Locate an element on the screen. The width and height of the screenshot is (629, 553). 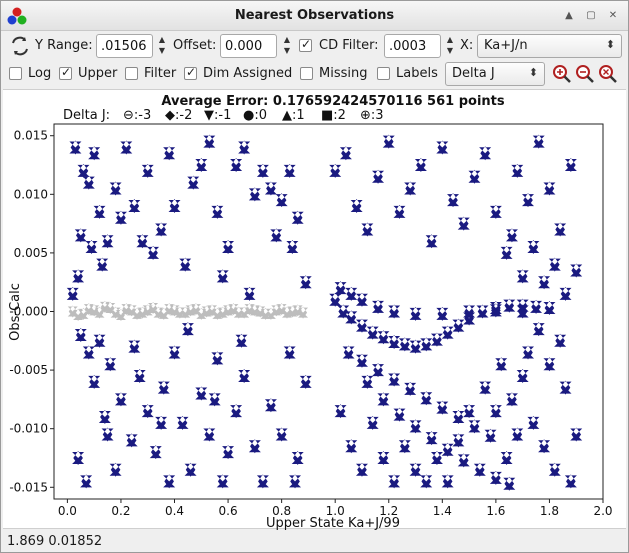
offset-stepper: ▲ ▼ is located at coordinates (287, 46).